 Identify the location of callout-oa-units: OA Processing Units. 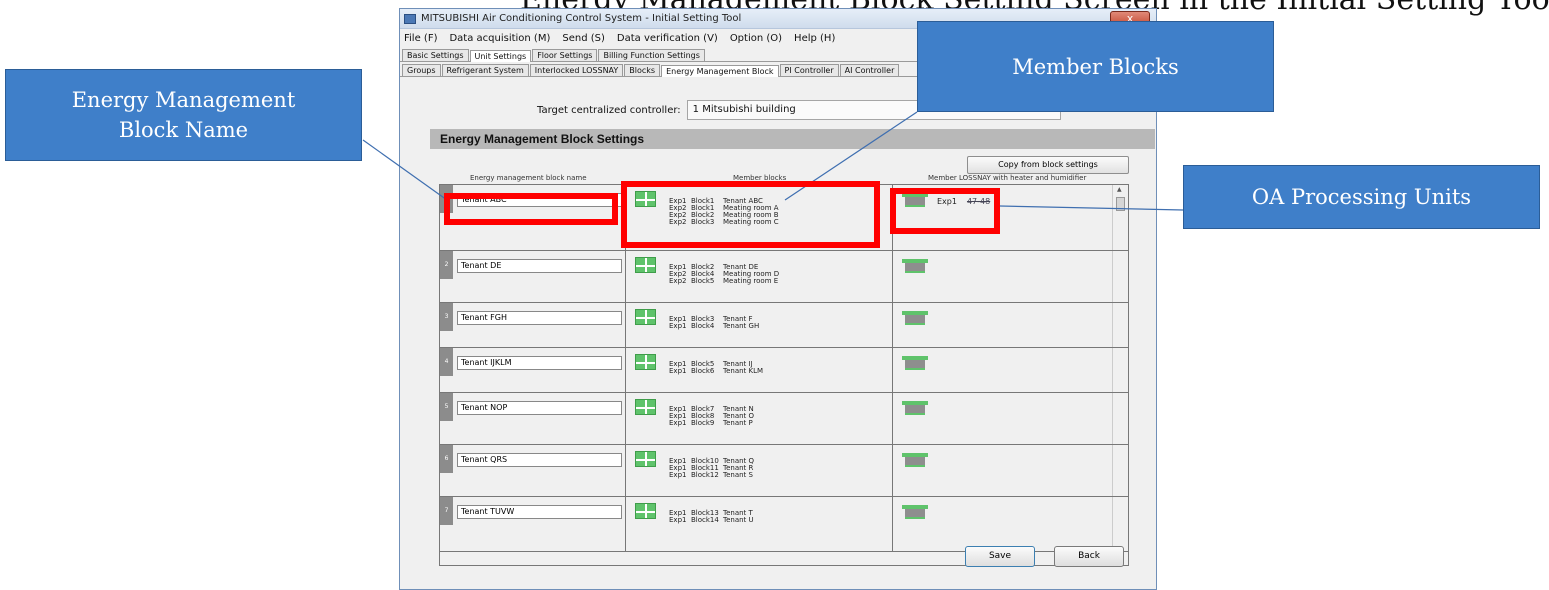
(1361, 197).